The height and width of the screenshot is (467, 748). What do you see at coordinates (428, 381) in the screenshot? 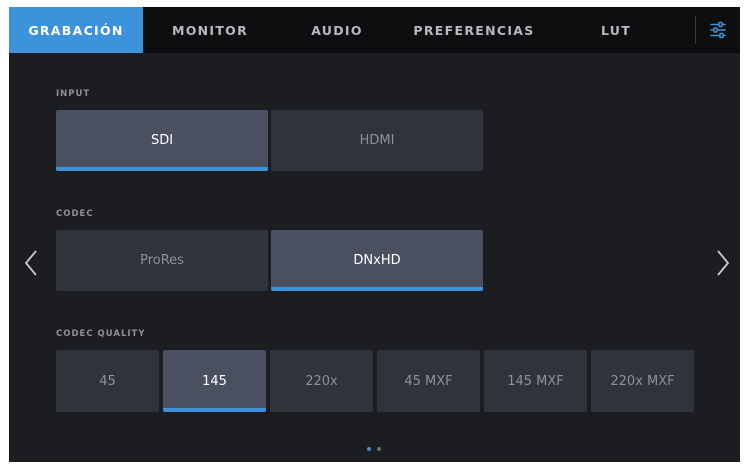
I see `quality-option-45-mxf: 45 MXF` at bounding box center [428, 381].